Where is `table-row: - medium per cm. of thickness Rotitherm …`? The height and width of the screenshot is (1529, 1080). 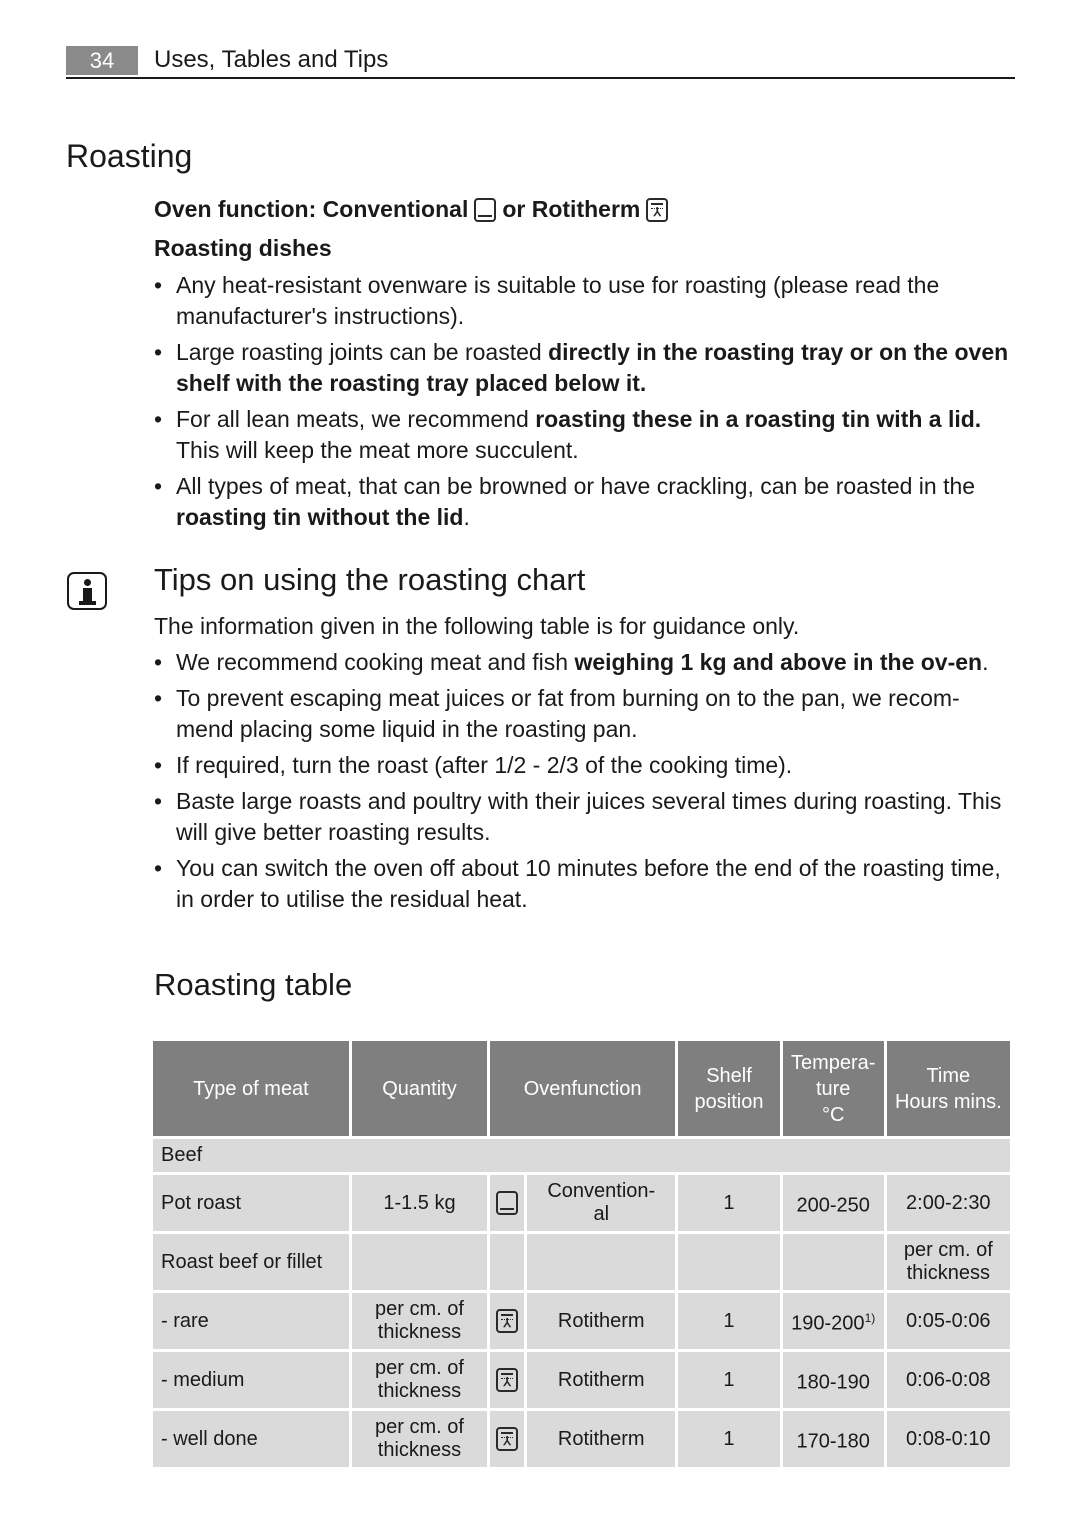
table-row: - medium per cm. of thickness Rotitherm … is located at coordinates (581, 1380).